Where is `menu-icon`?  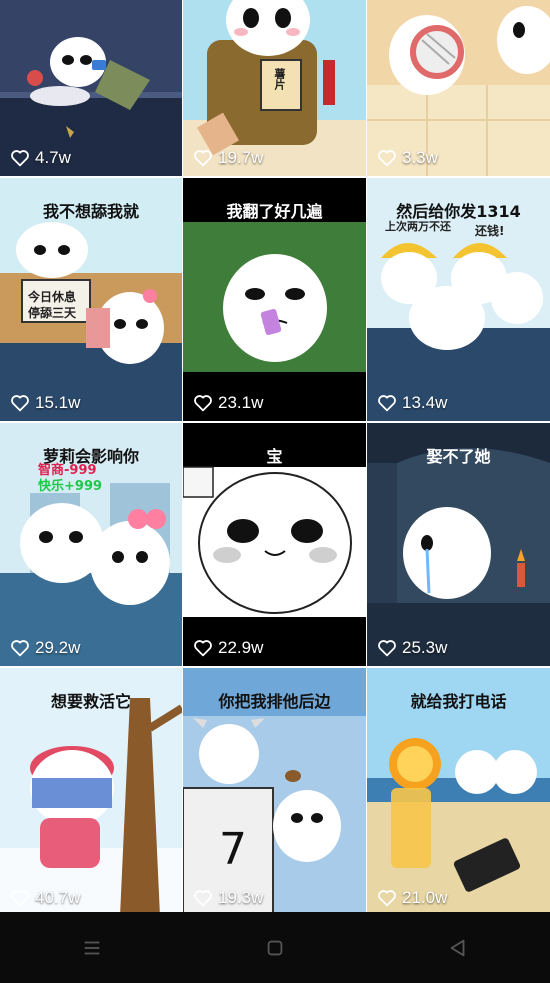
menu-icon is located at coordinates (91, 947).